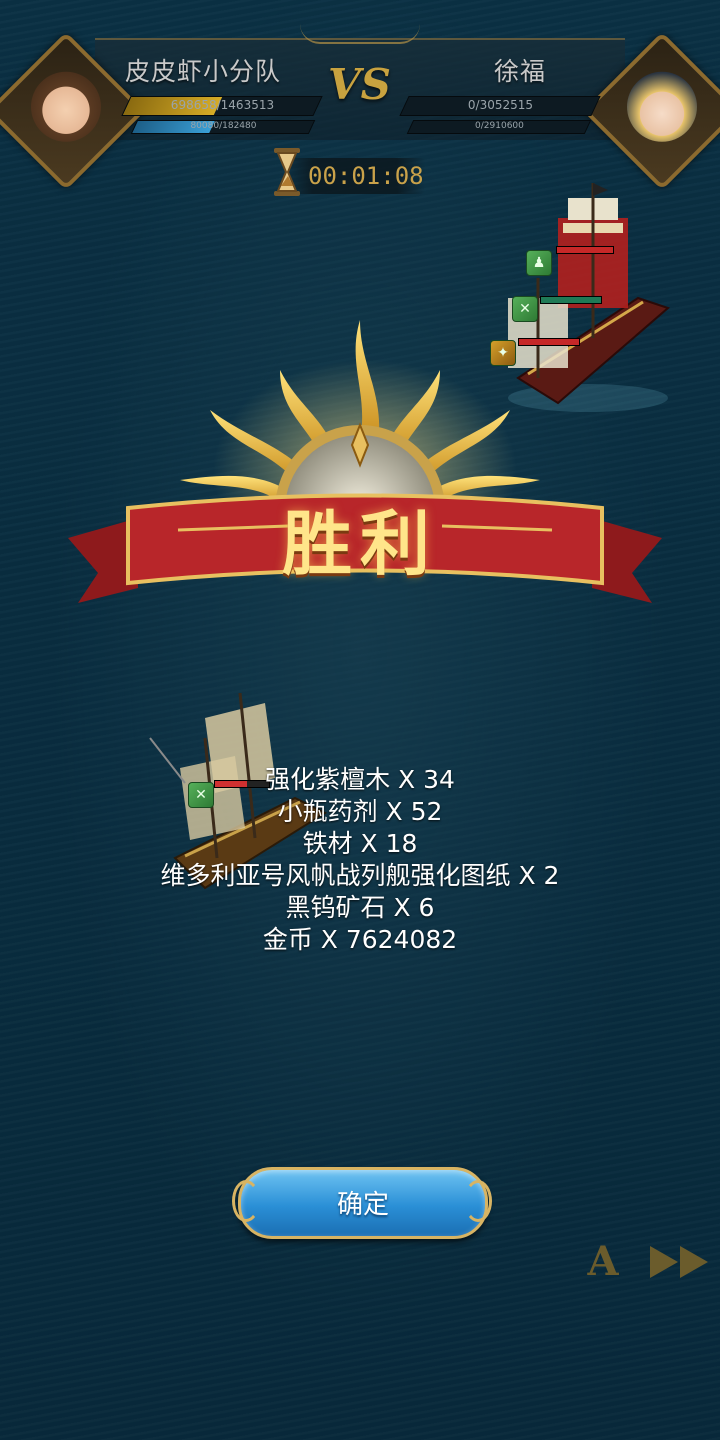  Describe the element at coordinates (360, 543) in the screenshot. I see `victory-title: 胜利` at that location.